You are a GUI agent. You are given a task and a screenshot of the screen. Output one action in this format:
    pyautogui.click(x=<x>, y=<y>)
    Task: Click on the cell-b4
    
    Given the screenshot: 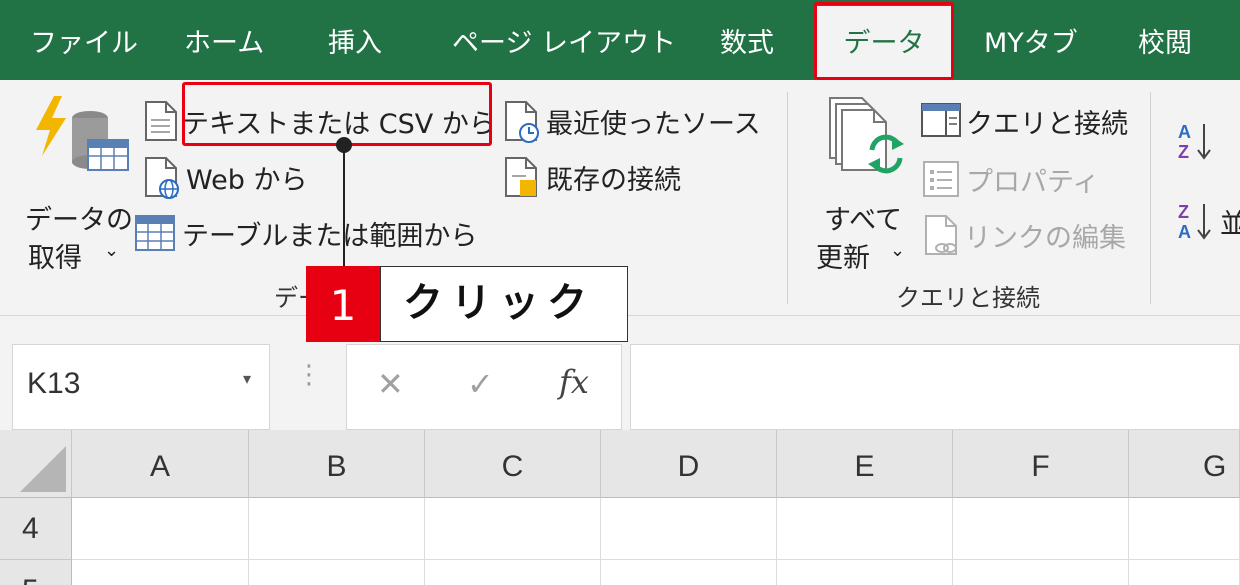 What is the action you would take?
    pyautogui.click(x=337, y=529)
    